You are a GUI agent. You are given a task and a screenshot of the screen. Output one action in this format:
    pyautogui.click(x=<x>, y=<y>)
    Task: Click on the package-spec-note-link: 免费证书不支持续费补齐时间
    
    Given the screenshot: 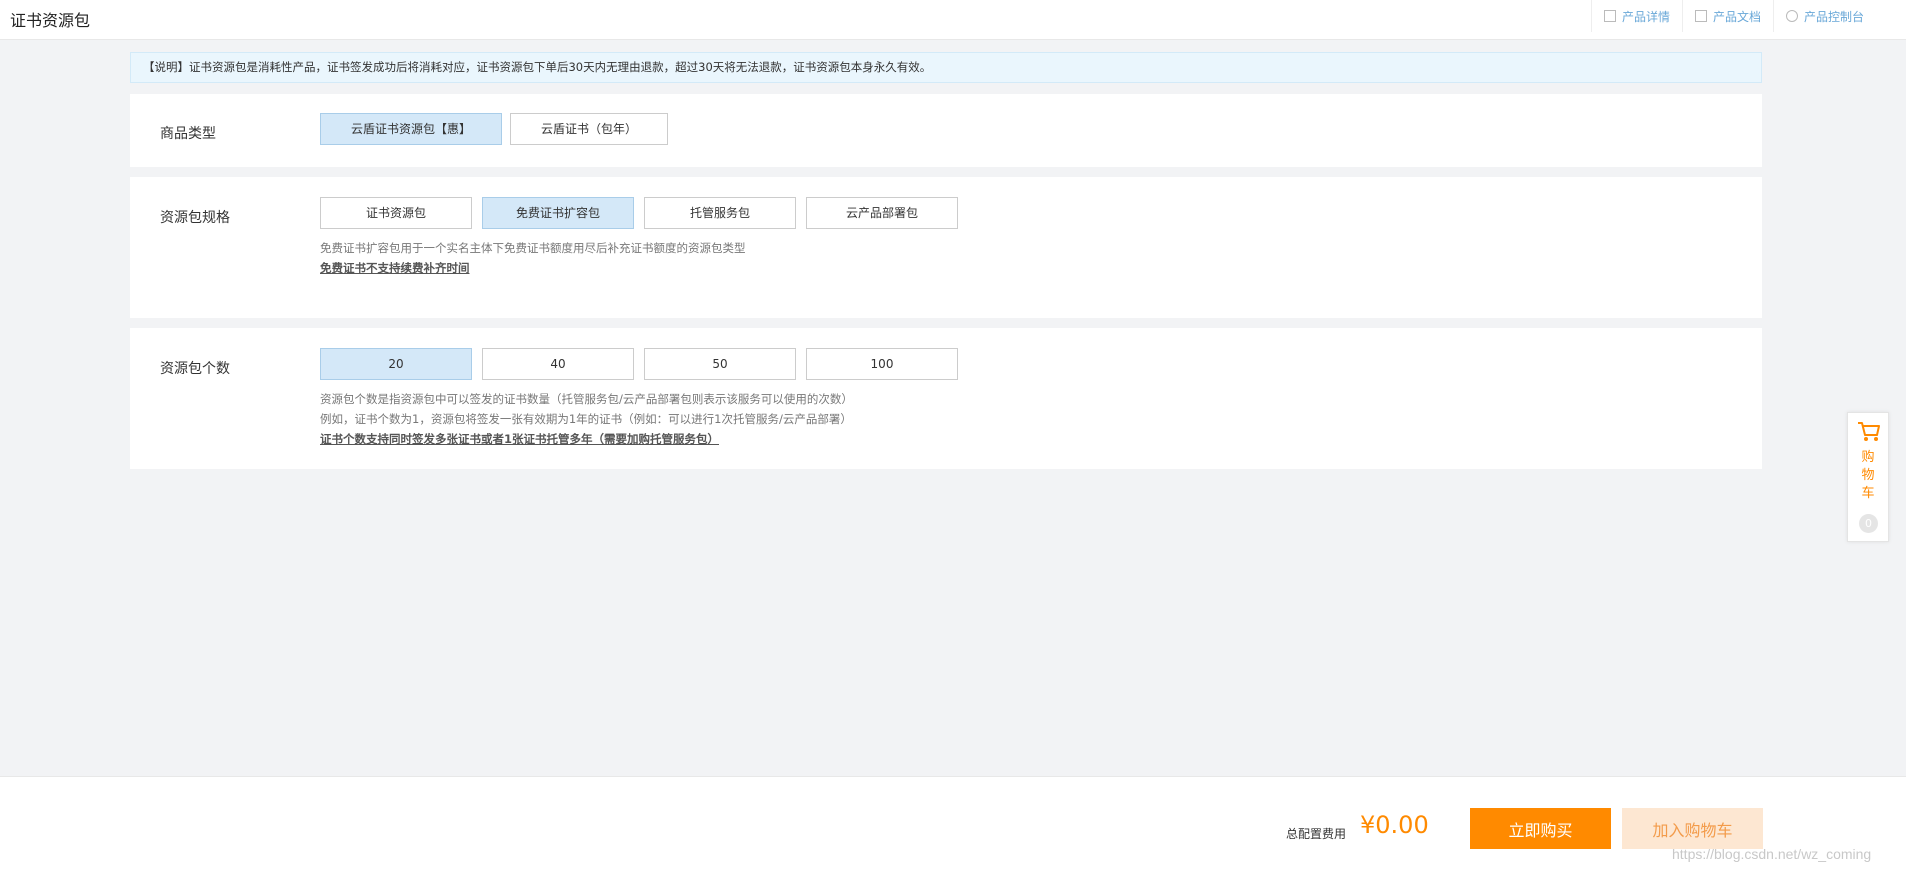 What is the action you would take?
    pyautogui.click(x=395, y=268)
    